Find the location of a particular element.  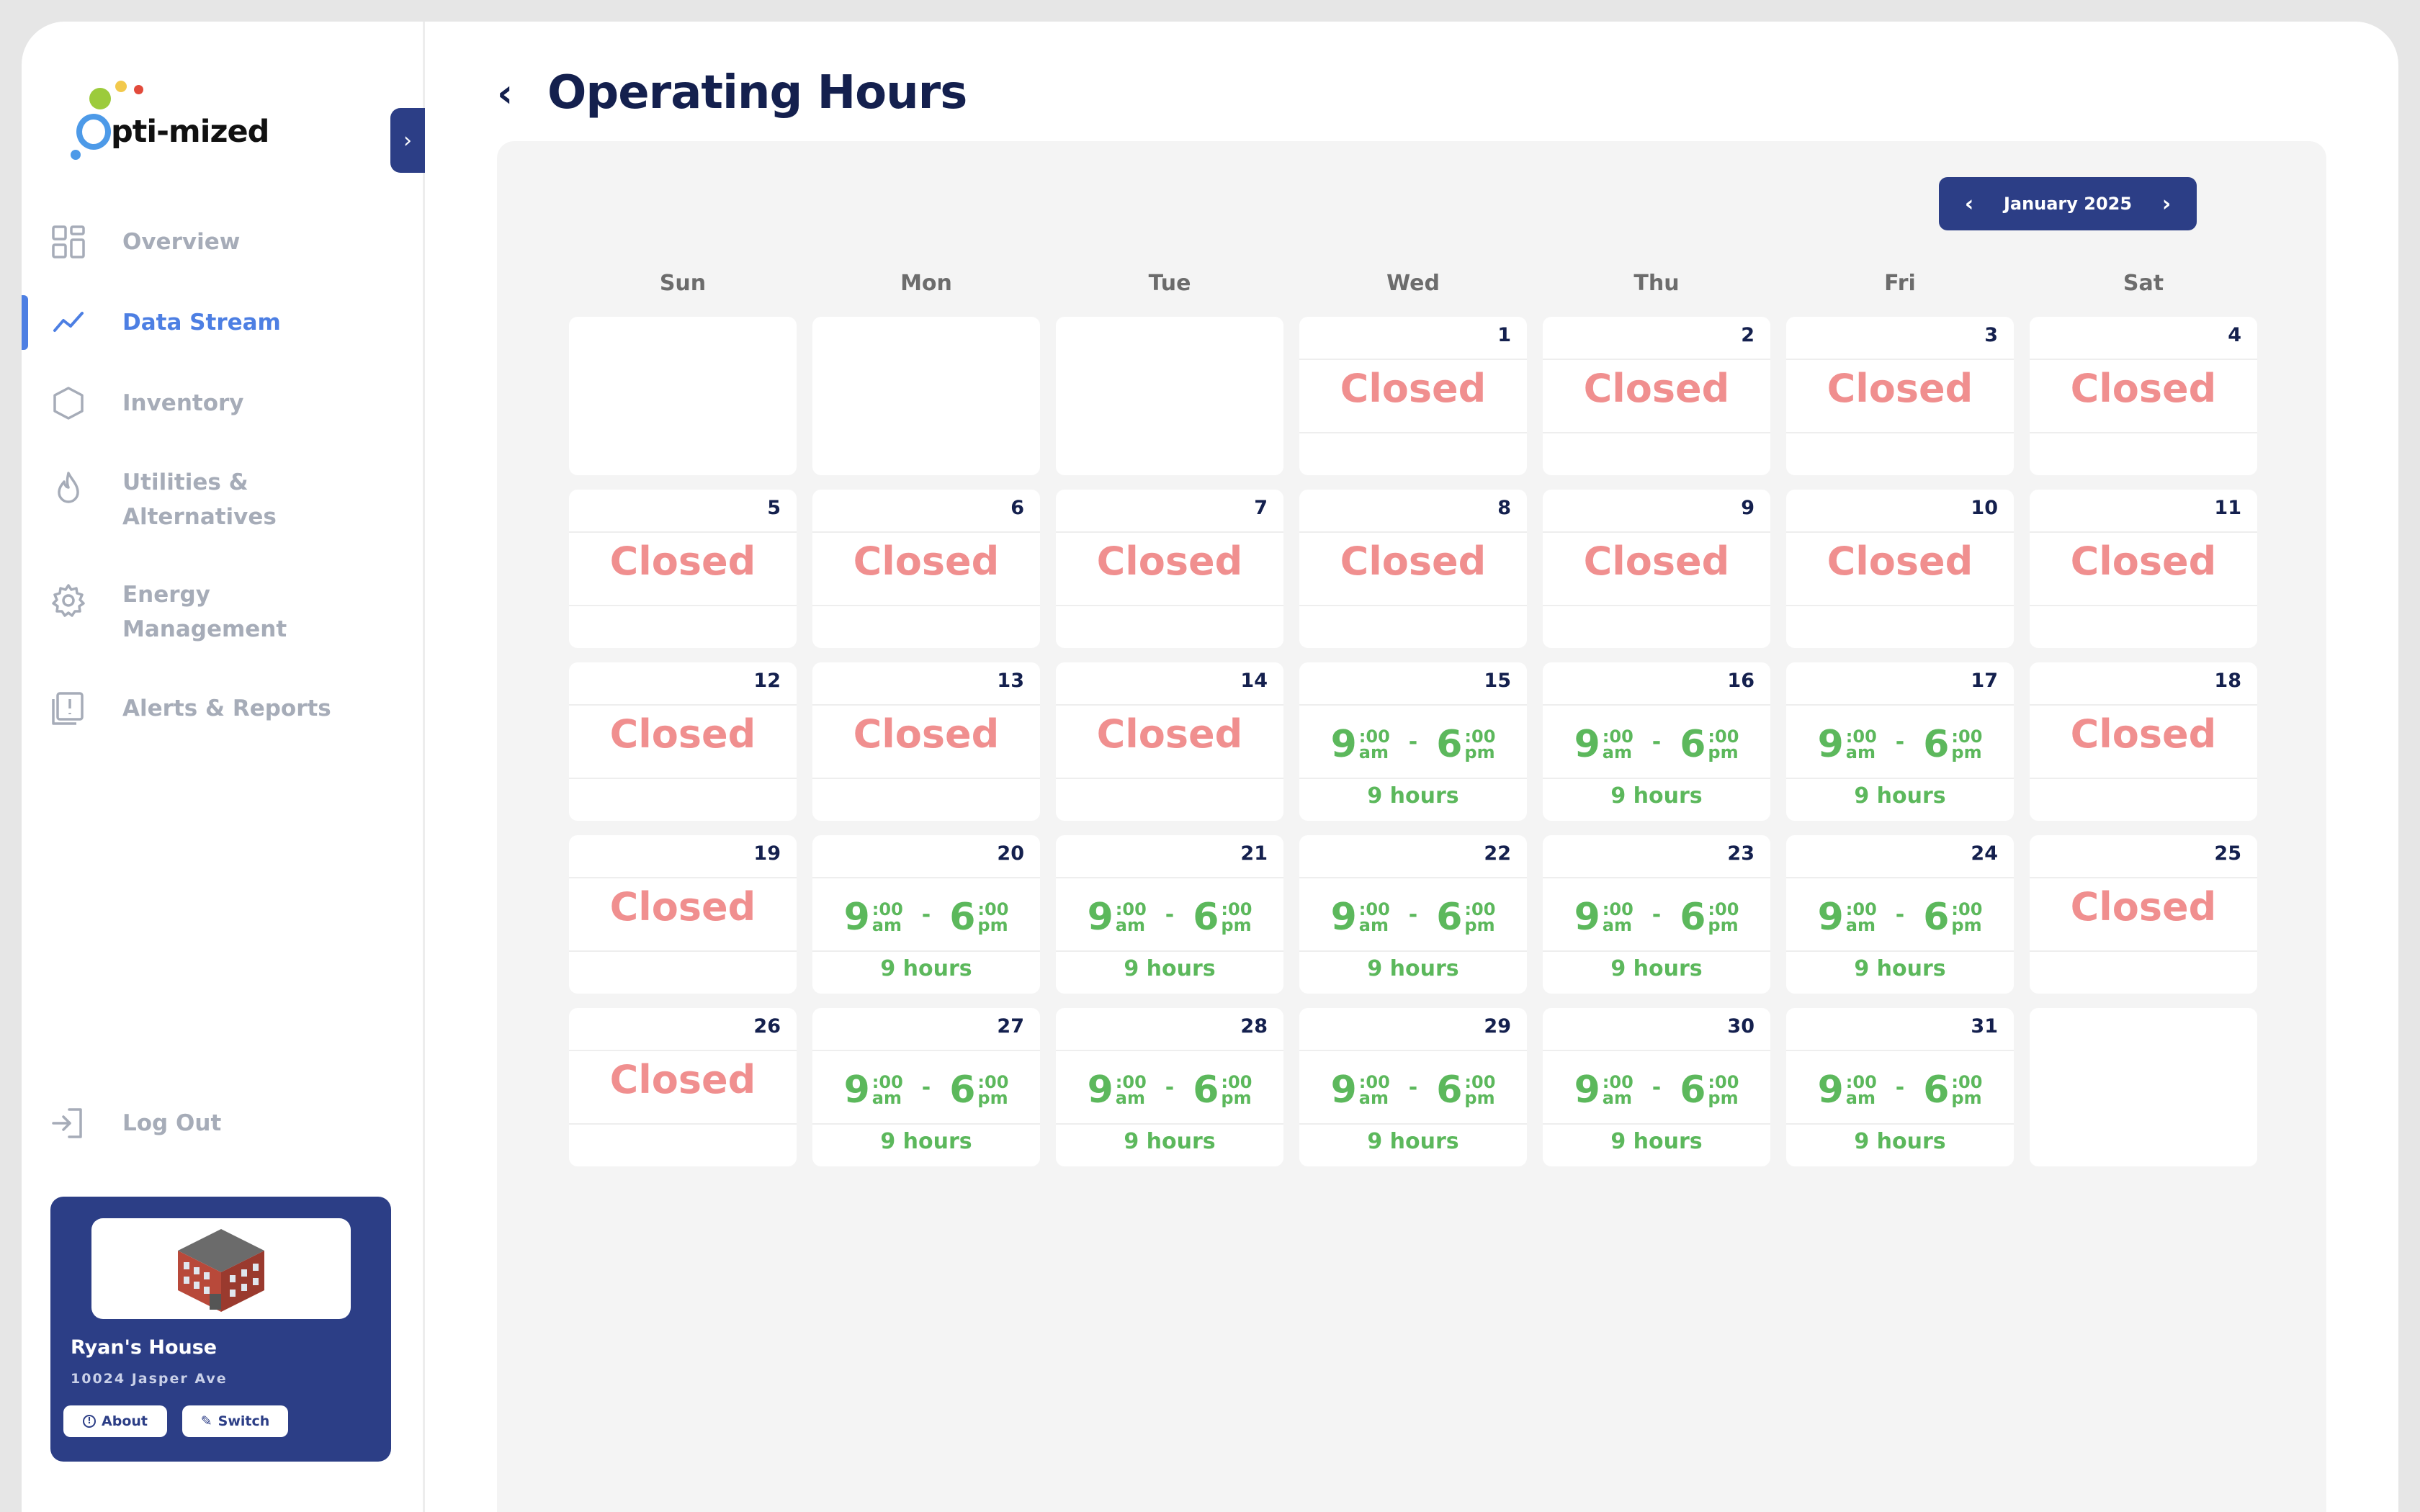

calendar-day-30: 30 9:00 am -6:00 pm 9 hours is located at coordinates (1656, 1087).